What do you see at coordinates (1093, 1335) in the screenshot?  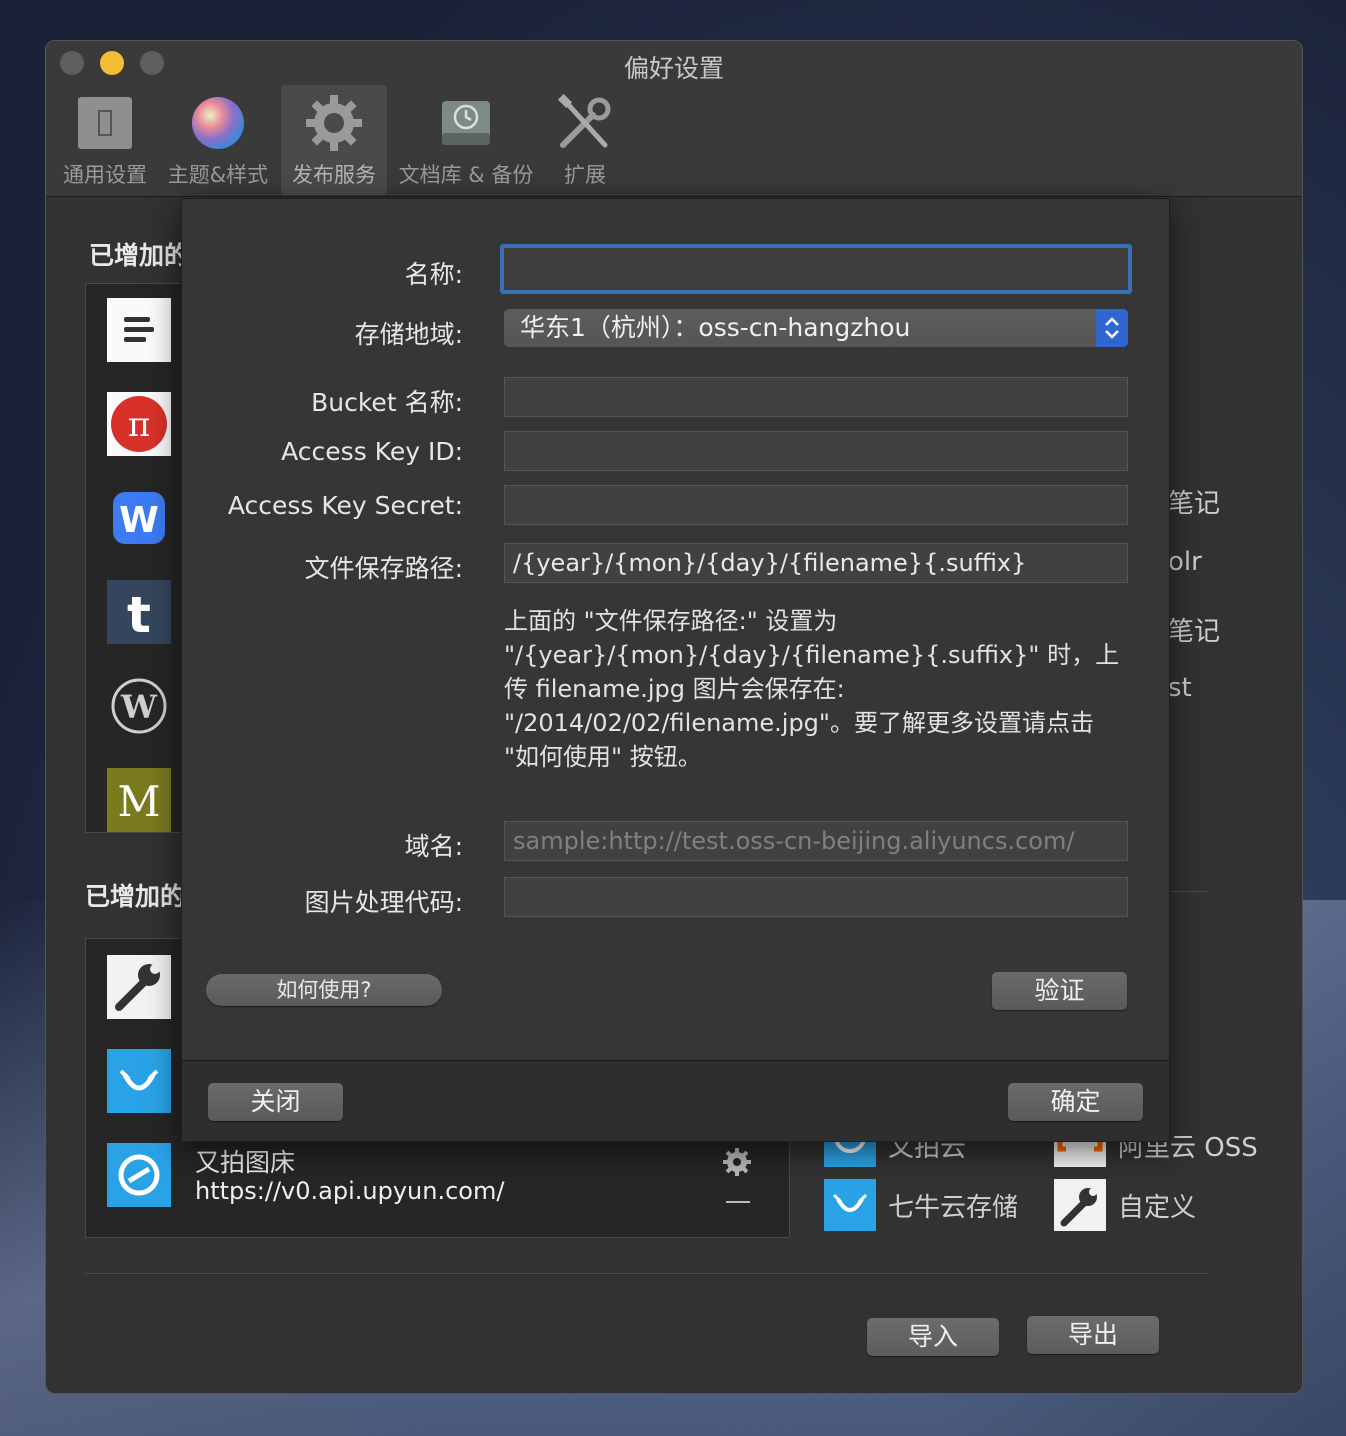 I see `export-button: 导出` at bounding box center [1093, 1335].